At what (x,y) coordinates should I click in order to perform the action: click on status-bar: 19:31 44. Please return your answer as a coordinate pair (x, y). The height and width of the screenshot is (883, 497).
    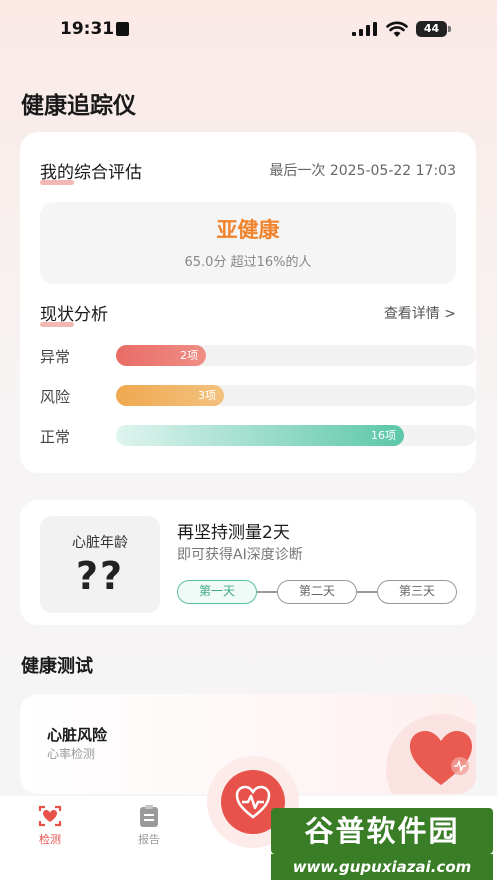
    Looking at the image, I should click on (248, 30).